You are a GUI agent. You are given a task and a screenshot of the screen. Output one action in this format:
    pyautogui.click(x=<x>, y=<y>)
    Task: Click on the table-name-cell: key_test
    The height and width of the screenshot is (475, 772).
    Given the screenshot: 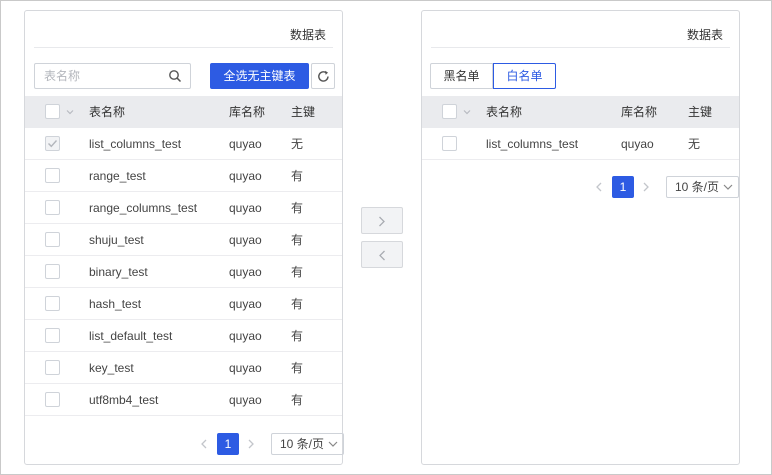 What is the action you would take?
    pyautogui.click(x=111, y=368)
    